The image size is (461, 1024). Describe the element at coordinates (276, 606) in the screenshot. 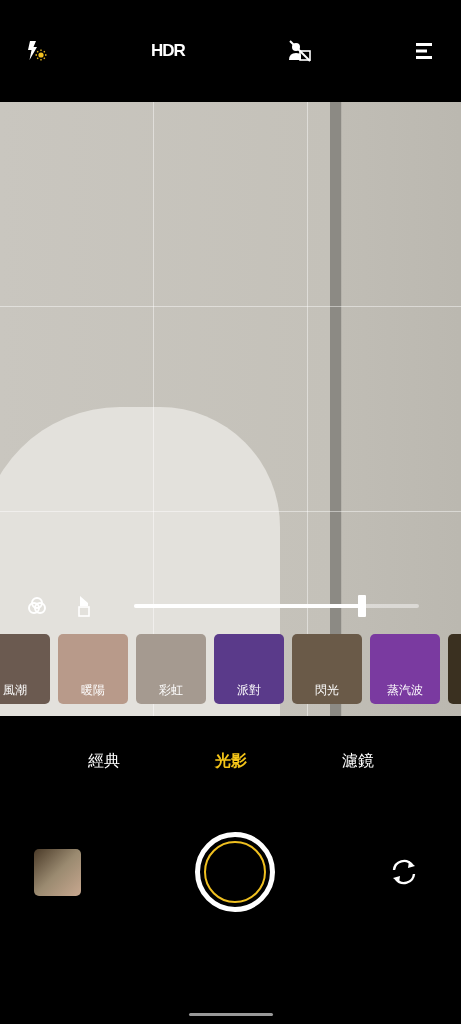

I see `intensity-slider` at that location.